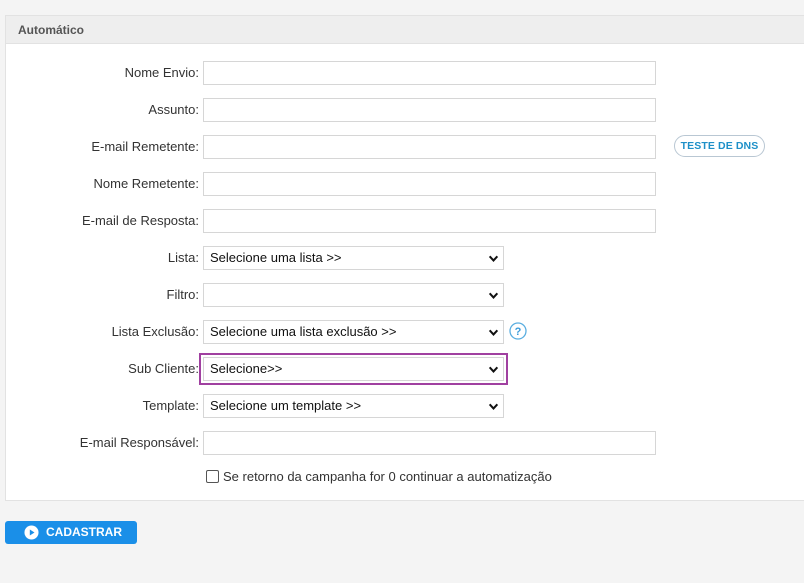 The image size is (804, 583). I want to click on row-email-responsavel: E-mail Responsável:, so click(405, 443).